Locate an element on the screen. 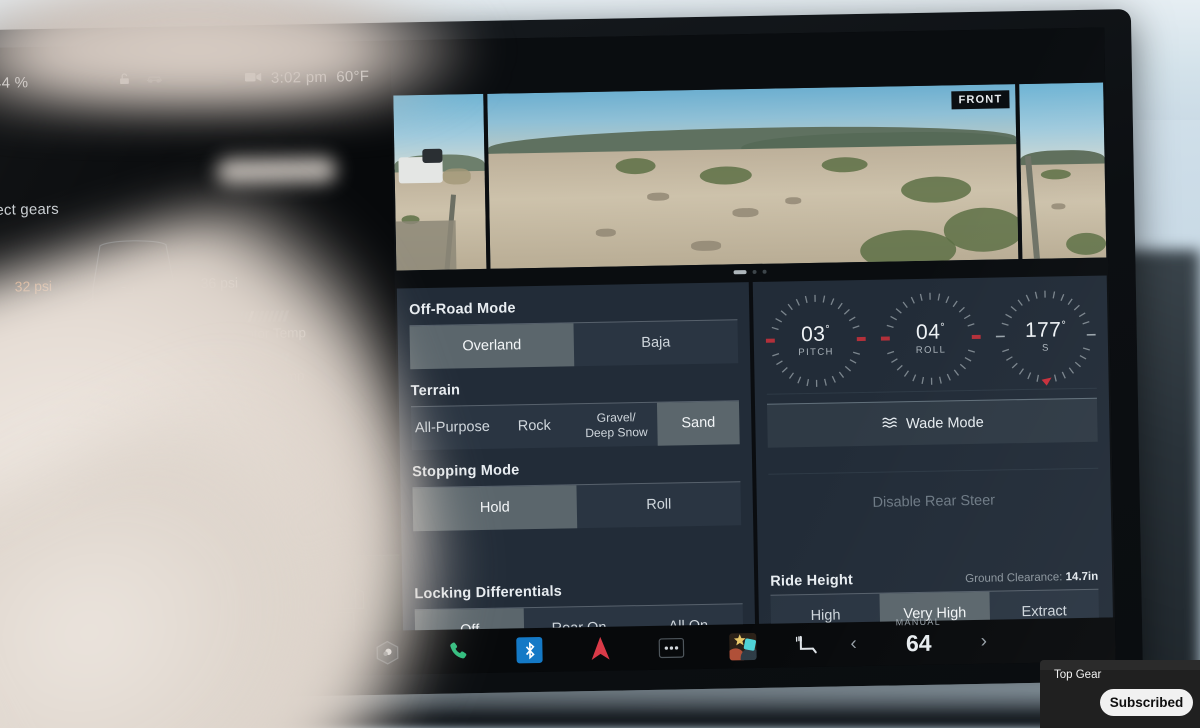  terrain-all-purpose-label: All-Purpose is located at coordinates (452, 427).